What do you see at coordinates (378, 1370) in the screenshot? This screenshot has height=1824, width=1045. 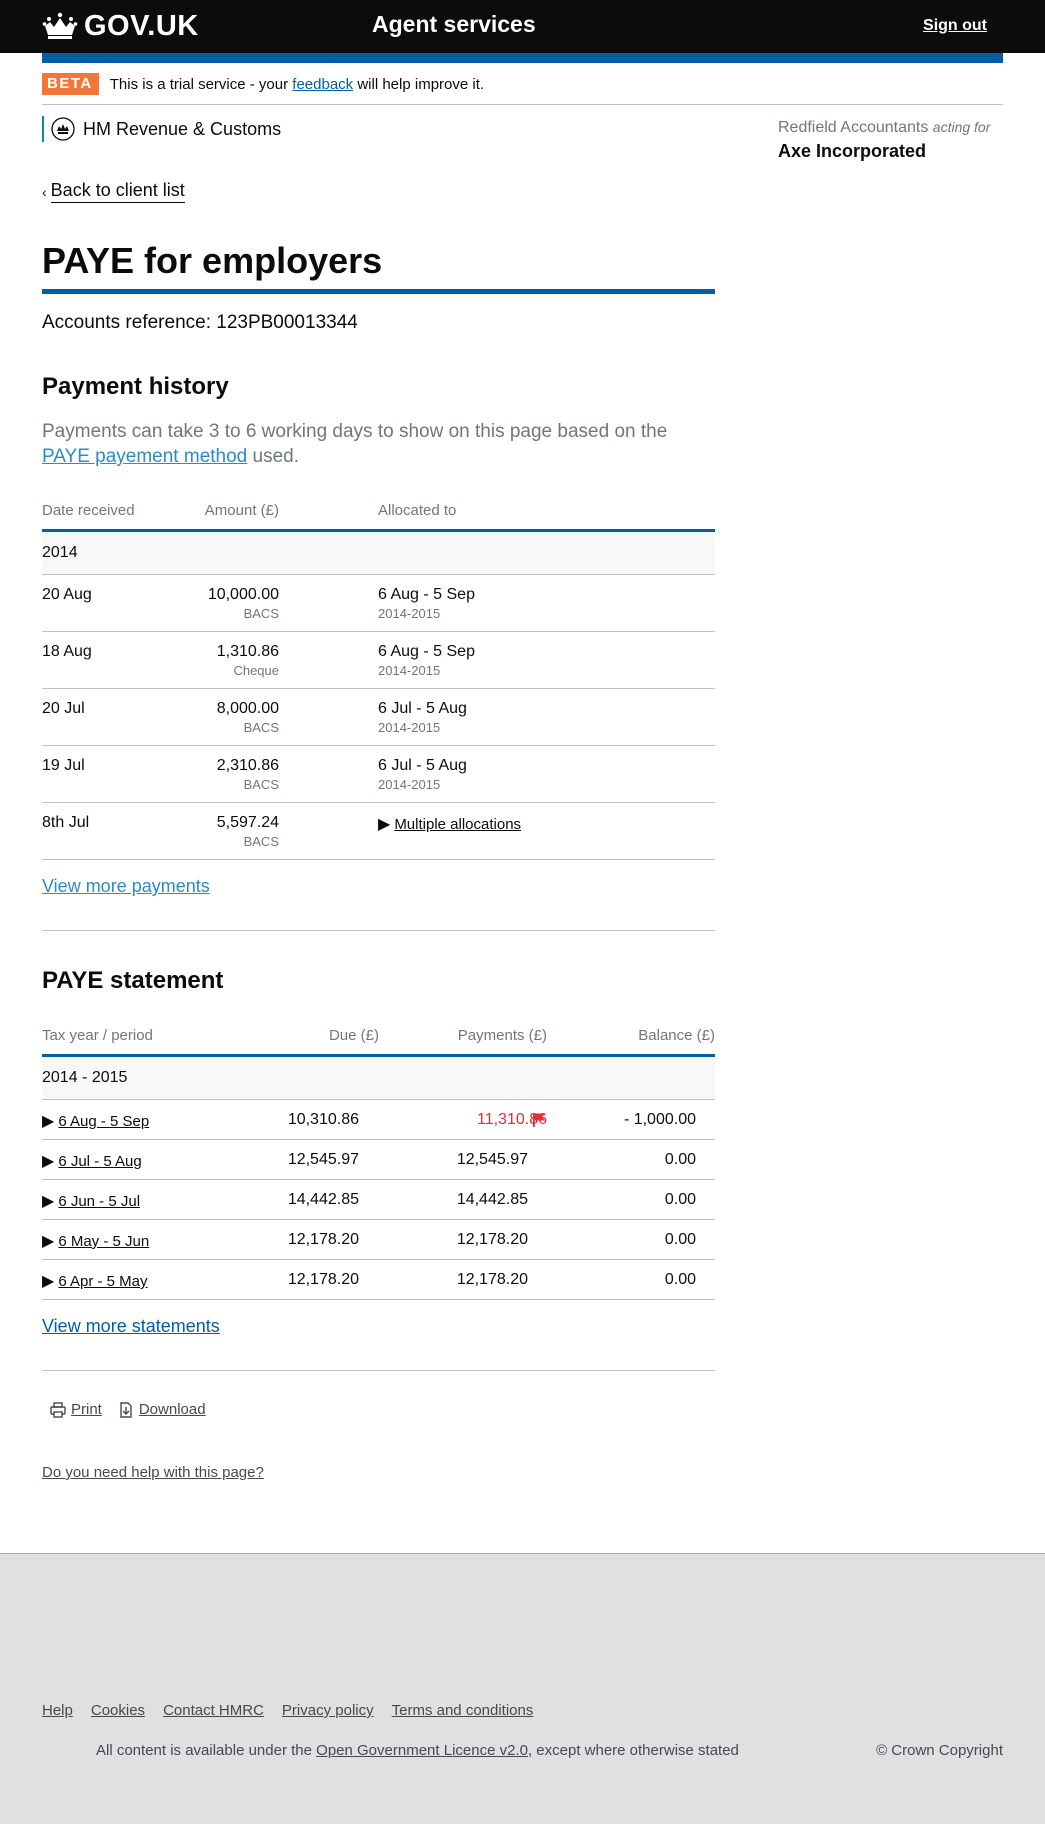 I see `section-divider` at bounding box center [378, 1370].